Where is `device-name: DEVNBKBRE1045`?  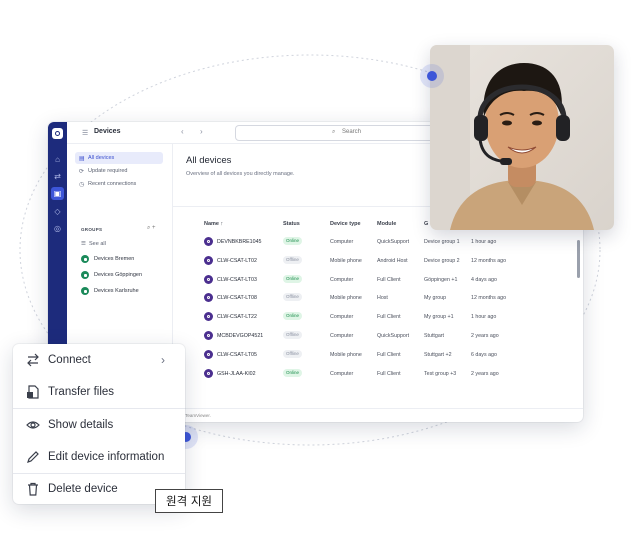 device-name: DEVNBKBRE1045 is located at coordinates (239, 242).